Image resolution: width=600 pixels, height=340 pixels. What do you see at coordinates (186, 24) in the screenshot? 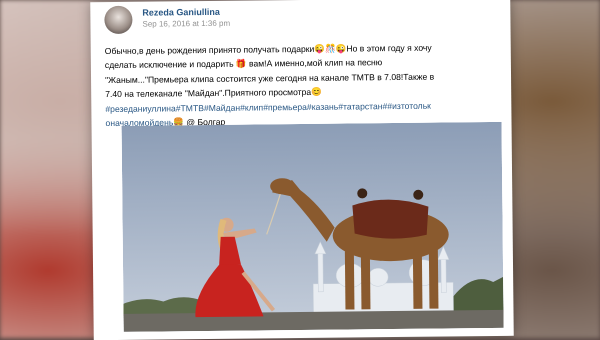
I see `post-date: Sep 16, 2016 at 1:36 pm` at bounding box center [186, 24].